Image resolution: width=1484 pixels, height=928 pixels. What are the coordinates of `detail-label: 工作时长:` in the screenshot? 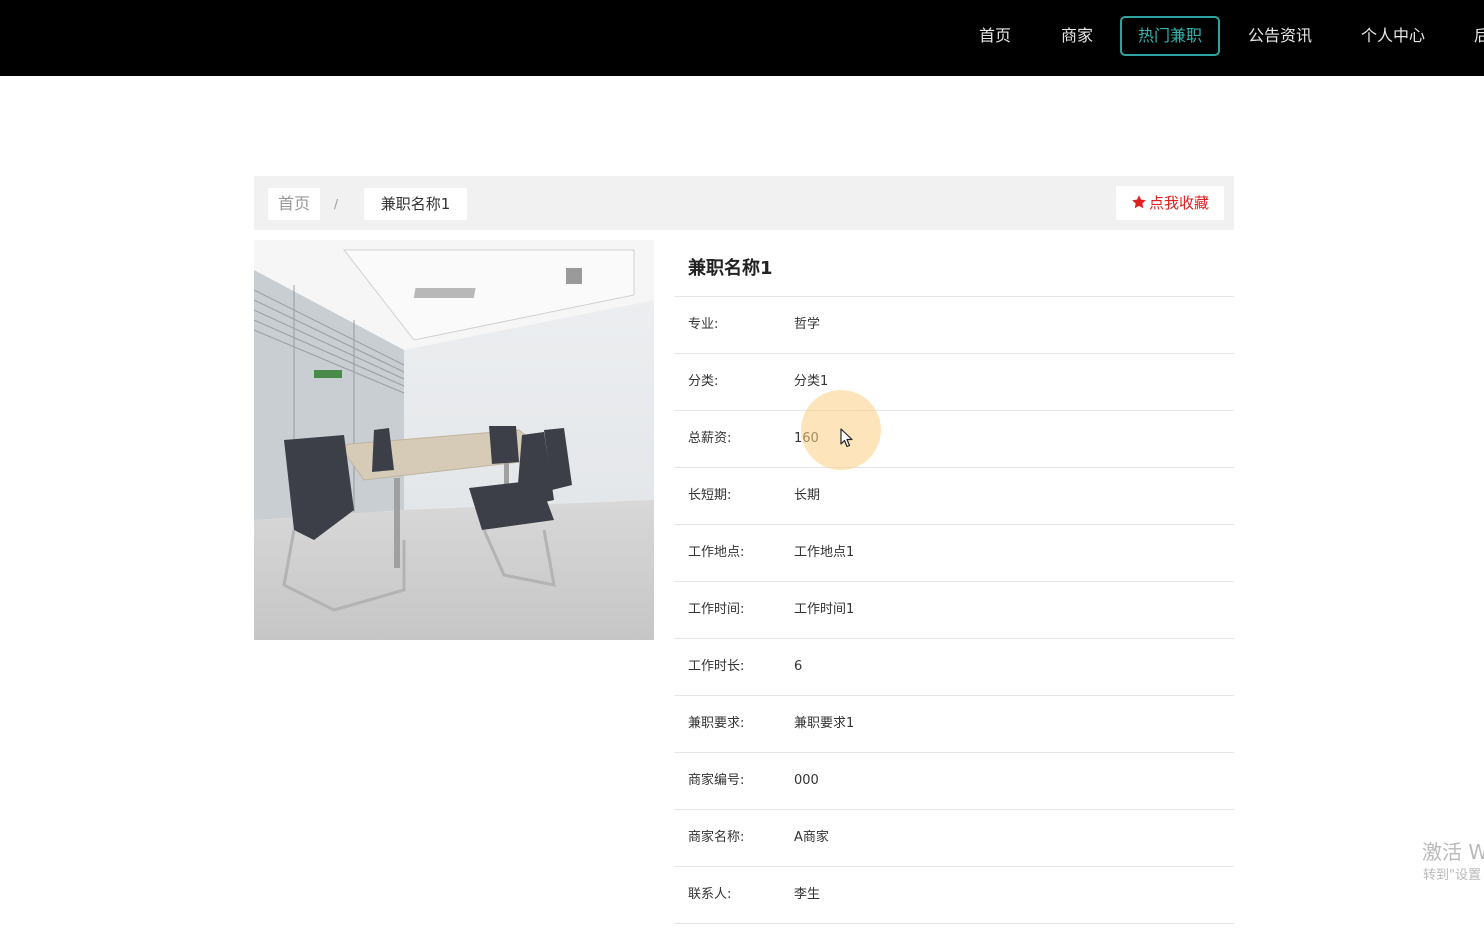 It's located at (716, 666).